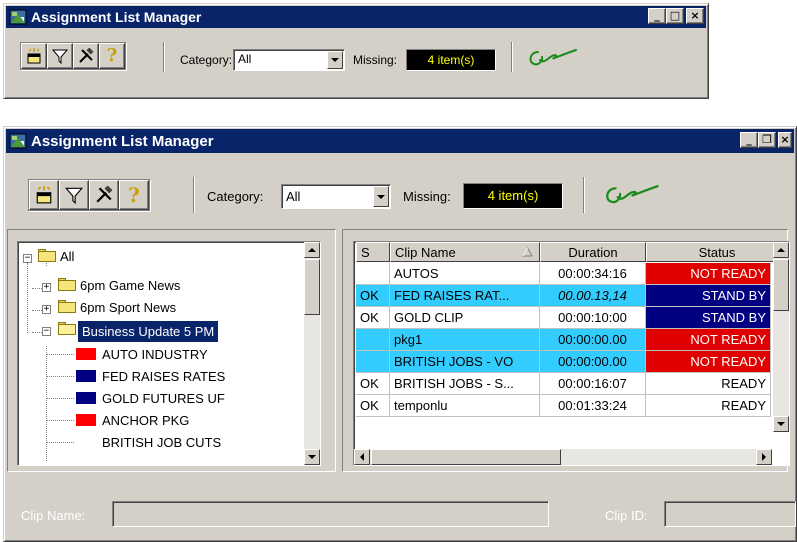 The image size is (797, 542). I want to click on cell-duration: 00.00.13,14, so click(593, 296).